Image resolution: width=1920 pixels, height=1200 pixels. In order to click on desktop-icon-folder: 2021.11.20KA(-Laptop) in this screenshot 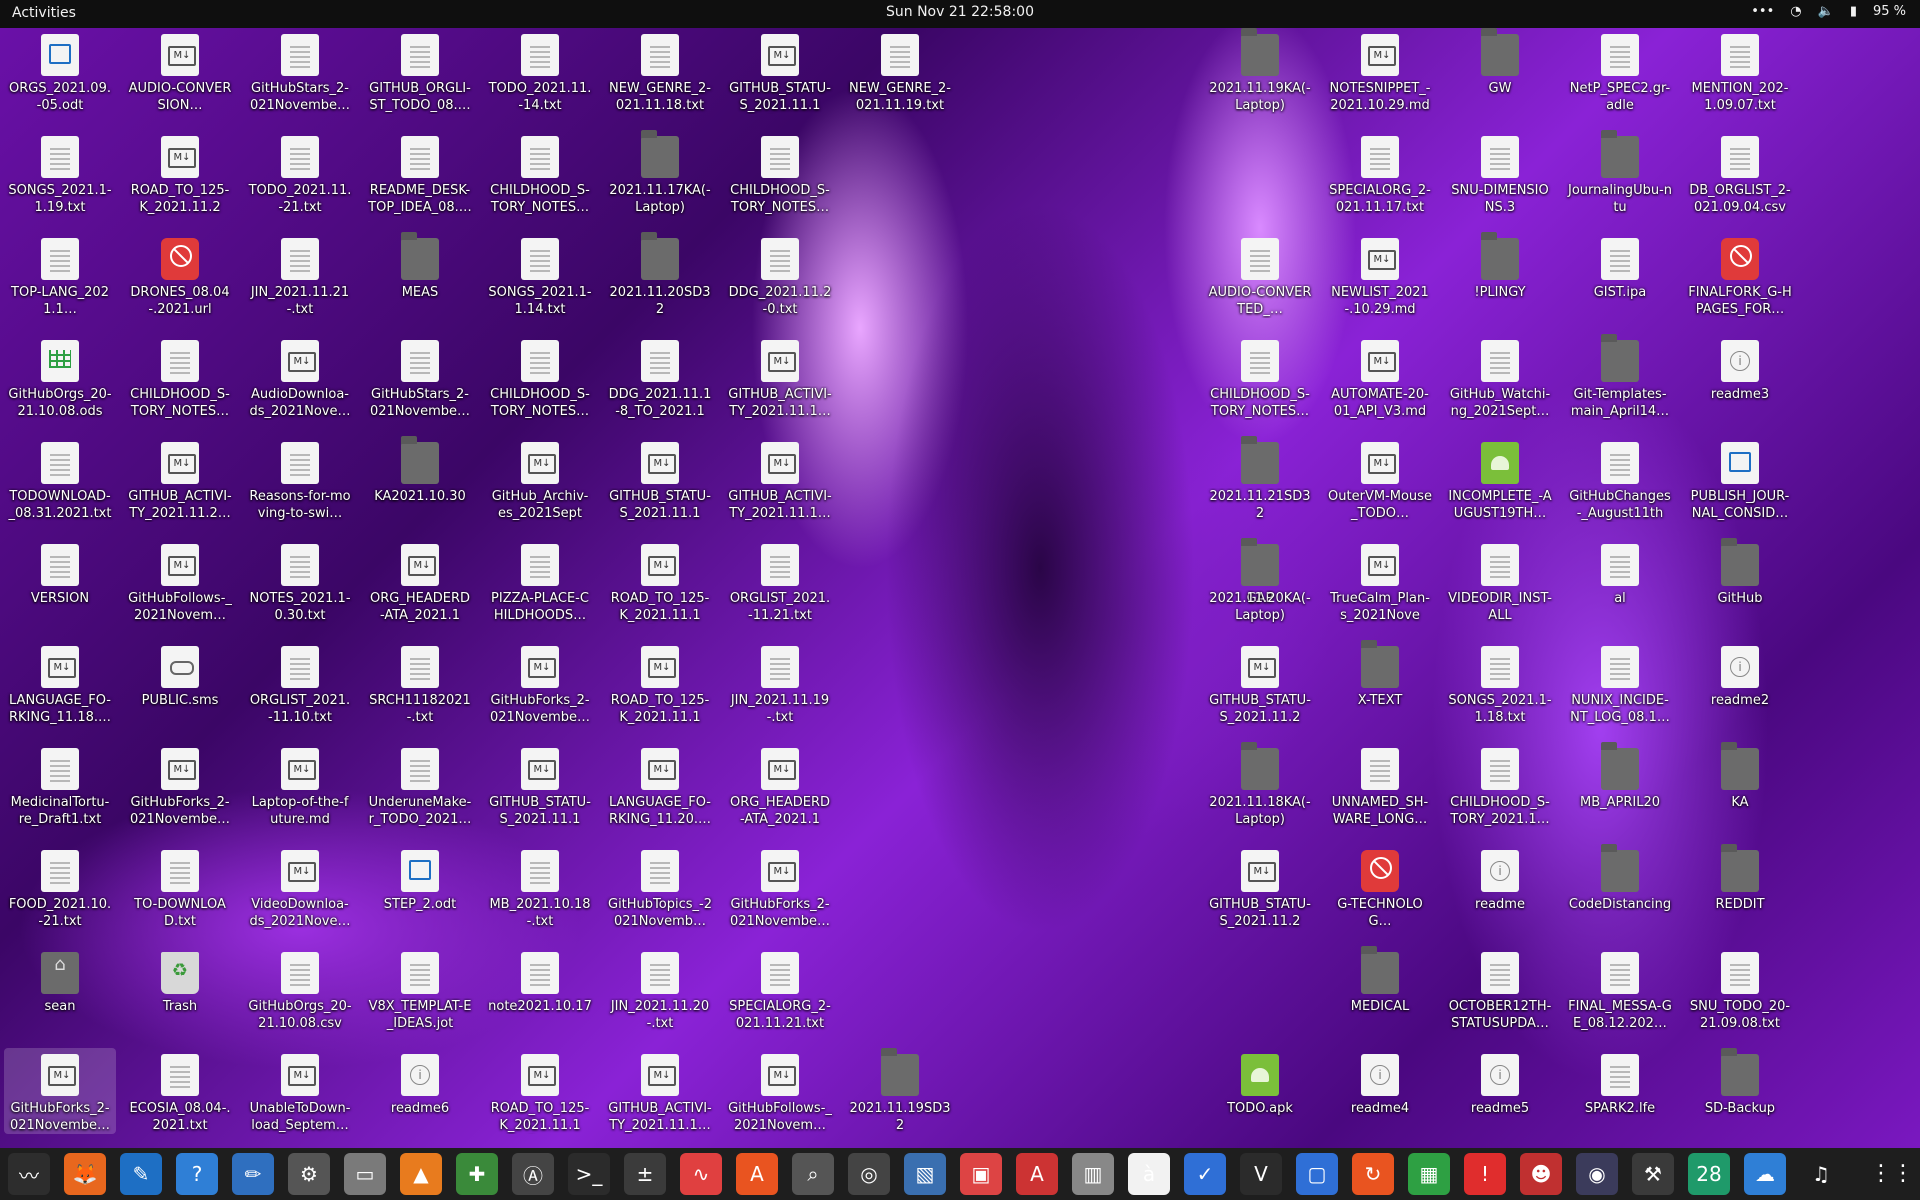, I will do `click(1260, 581)`.